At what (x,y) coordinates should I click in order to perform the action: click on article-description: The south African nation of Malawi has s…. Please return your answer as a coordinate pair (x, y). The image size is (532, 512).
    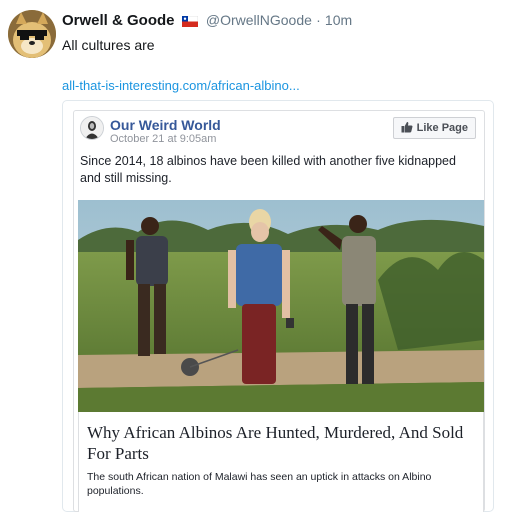
    Looking at the image, I should click on (259, 484).